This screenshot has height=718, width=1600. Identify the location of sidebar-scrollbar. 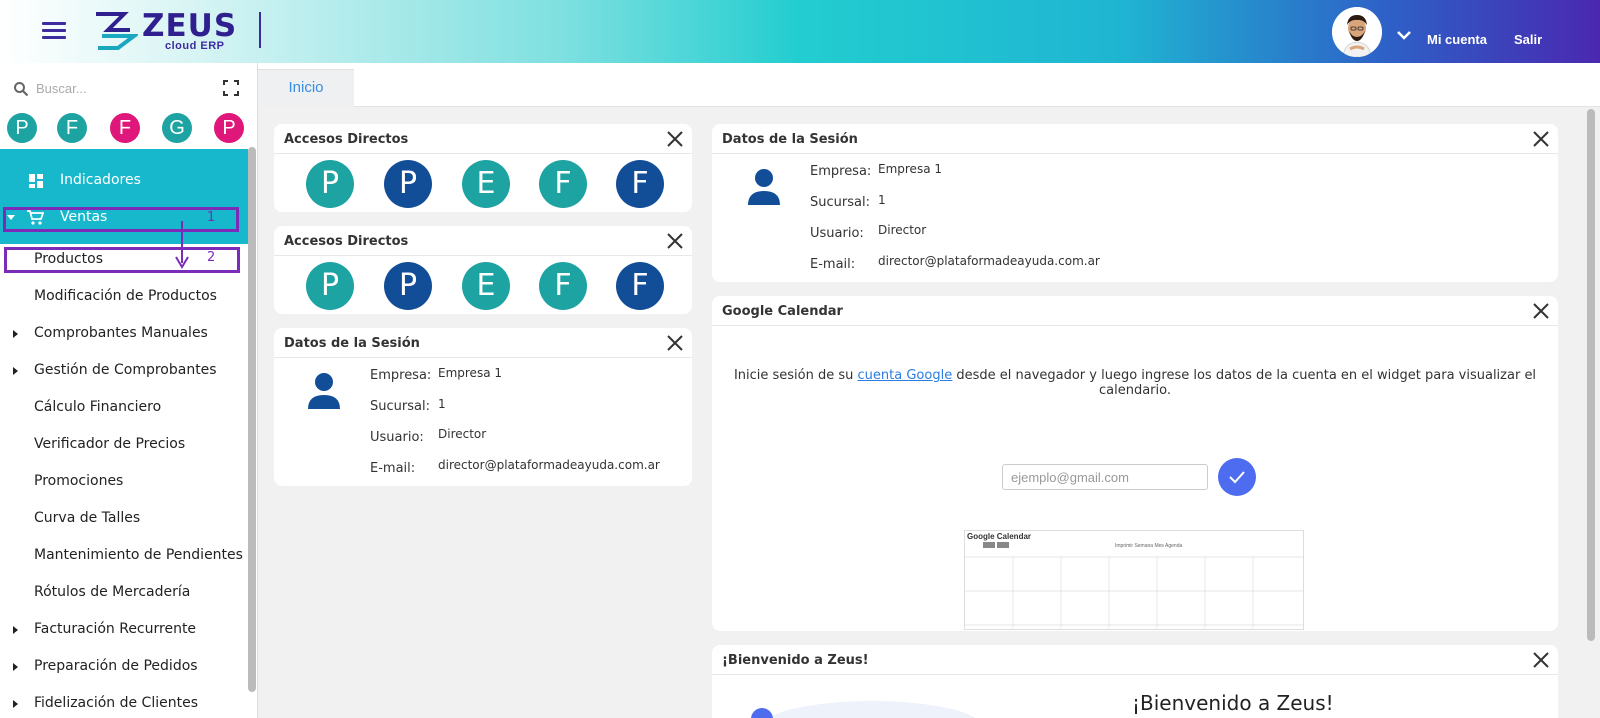
(252, 419).